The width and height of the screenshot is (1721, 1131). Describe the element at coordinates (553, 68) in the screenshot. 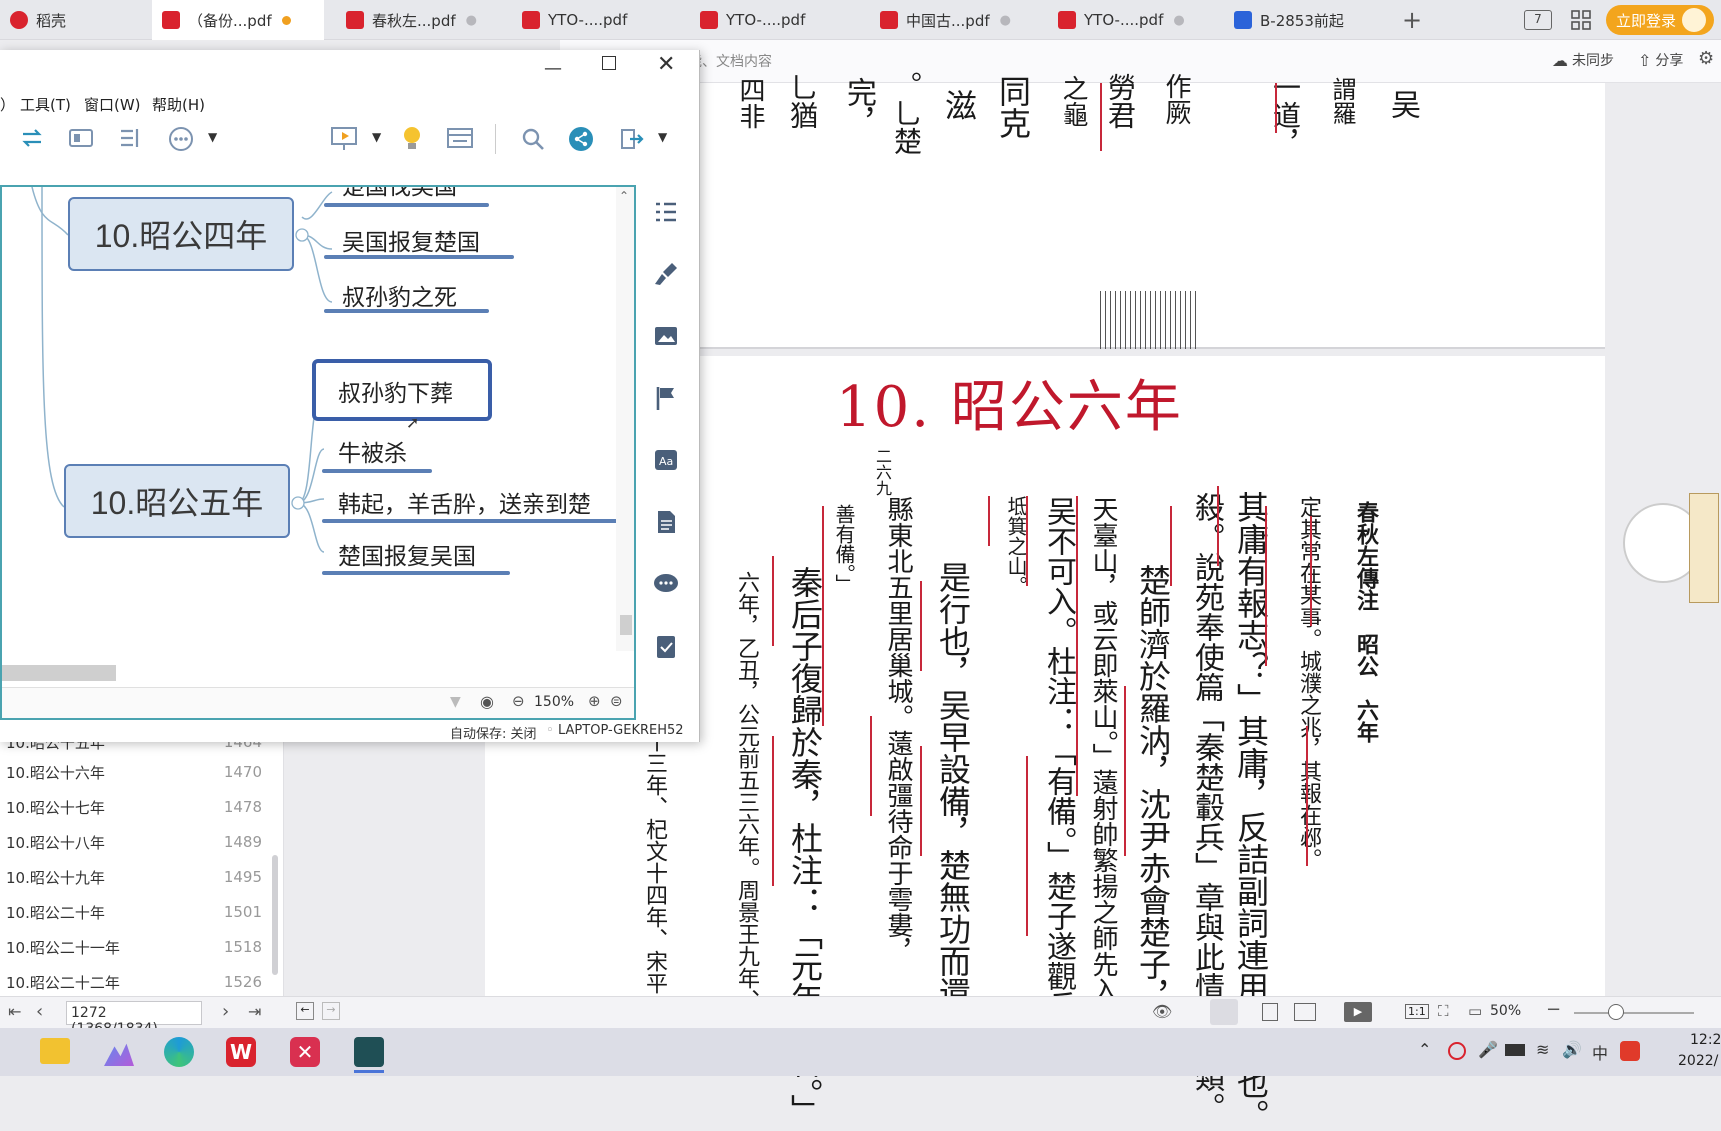

I see `minimize-button: —` at that location.